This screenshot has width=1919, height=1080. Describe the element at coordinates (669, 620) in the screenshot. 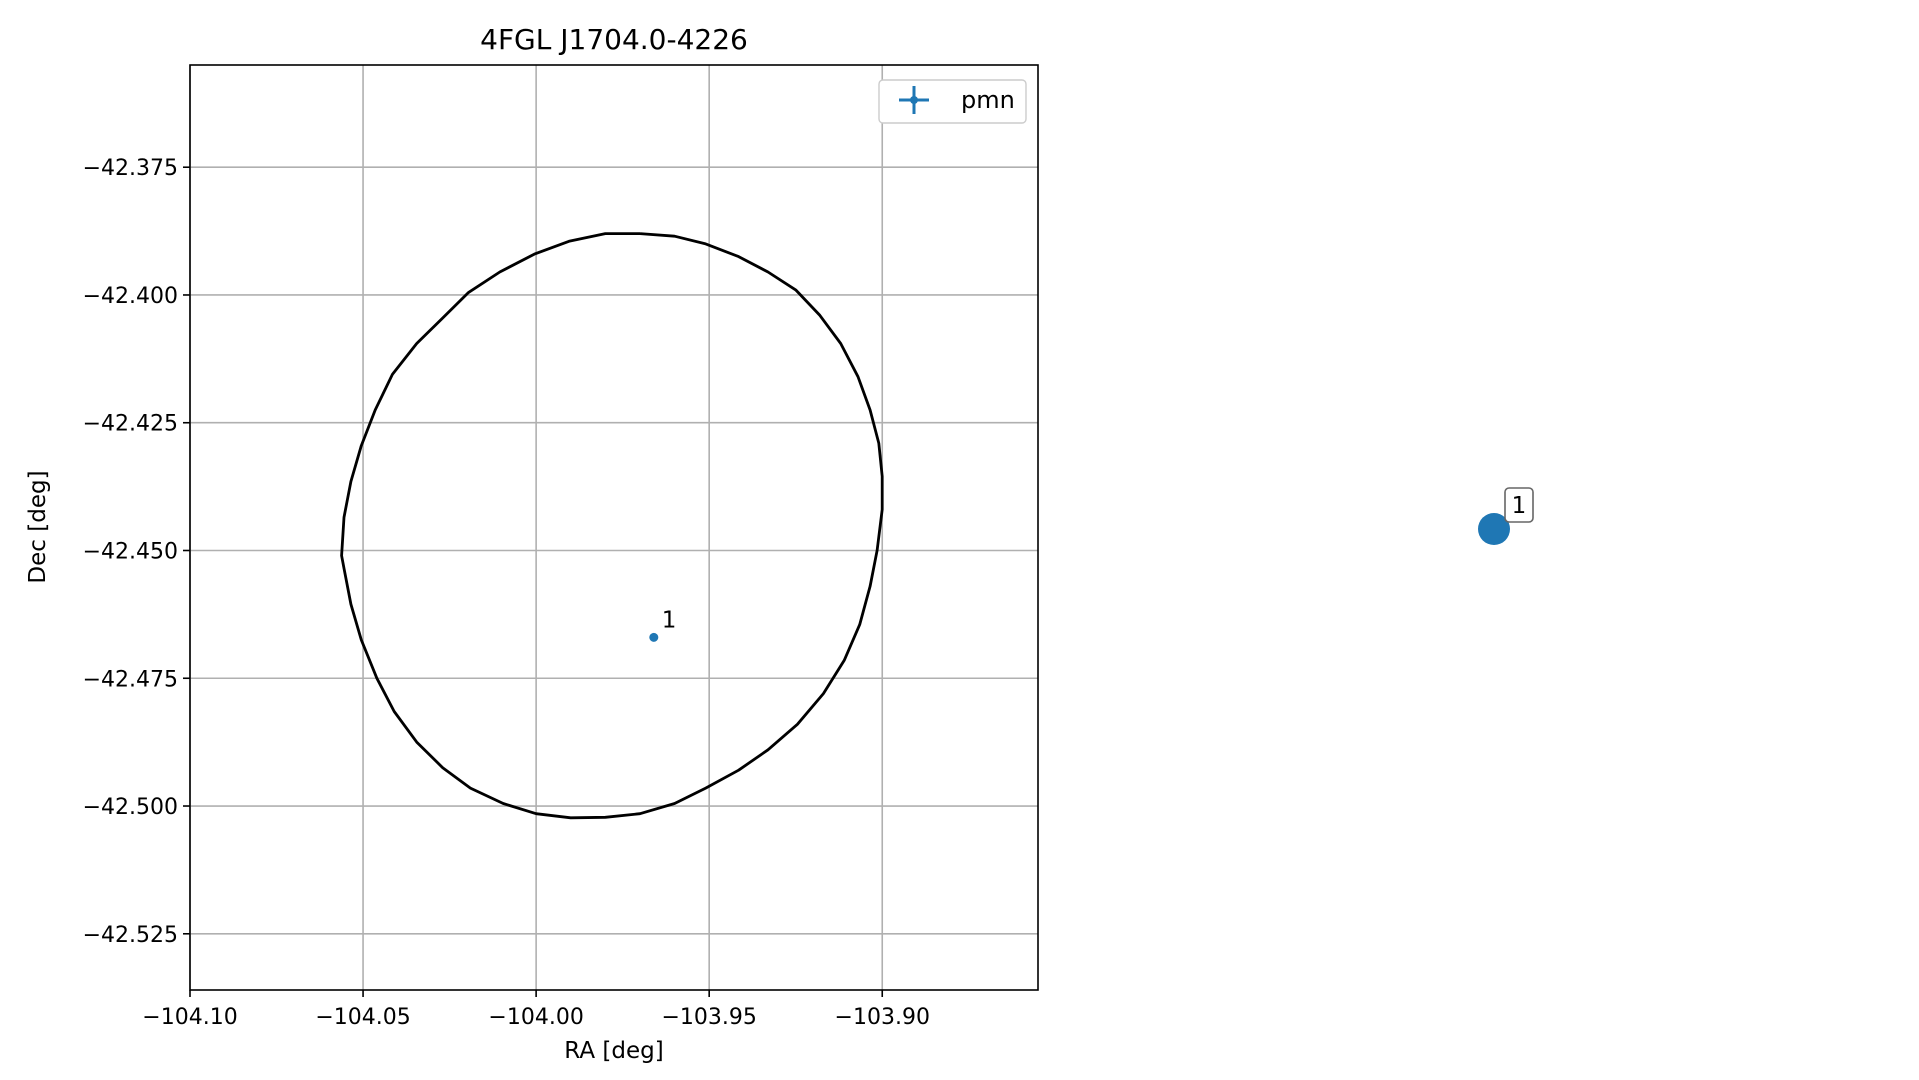

I see `data-point-label: 1` at that location.